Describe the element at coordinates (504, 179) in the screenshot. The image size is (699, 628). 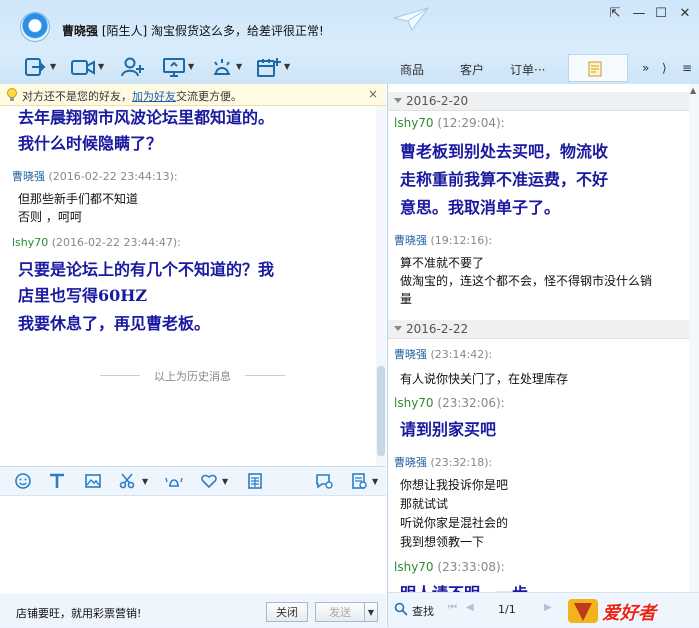
I see `message-line: 走称重前我算不准运费，不好` at that location.